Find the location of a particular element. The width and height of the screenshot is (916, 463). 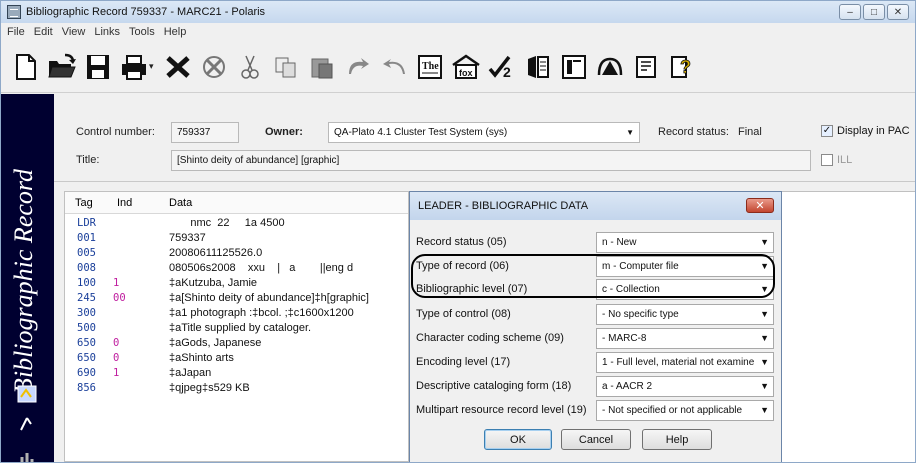

cataloging-form-select: a - AACR 2 ▼ is located at coordinates (685, 386).